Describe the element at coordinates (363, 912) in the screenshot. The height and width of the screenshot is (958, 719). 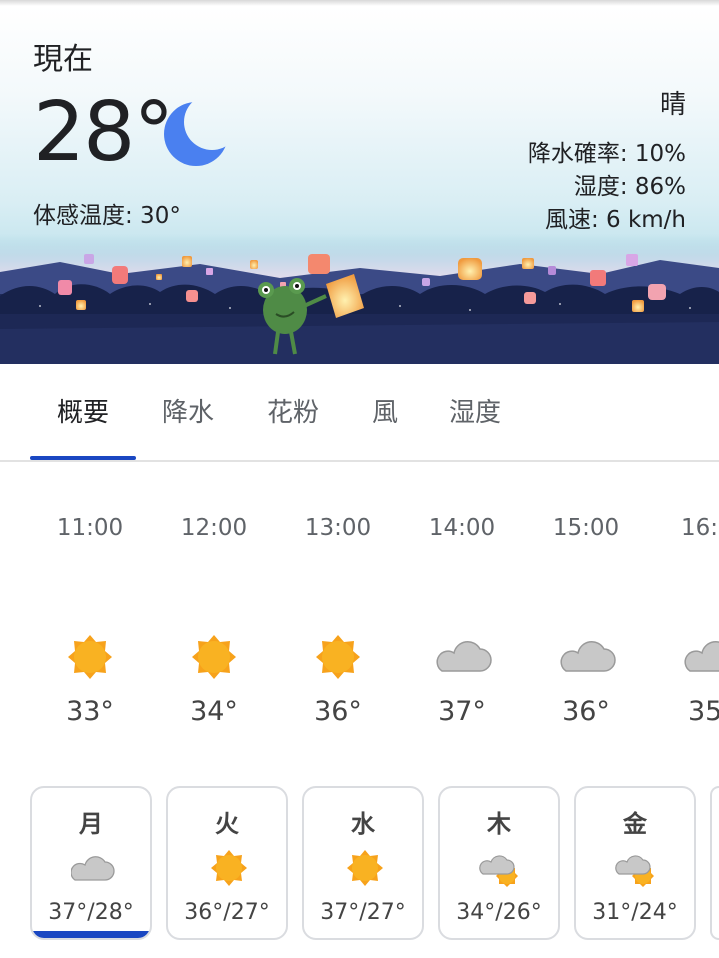
I see `day-temps: 37°/27°` at that location.